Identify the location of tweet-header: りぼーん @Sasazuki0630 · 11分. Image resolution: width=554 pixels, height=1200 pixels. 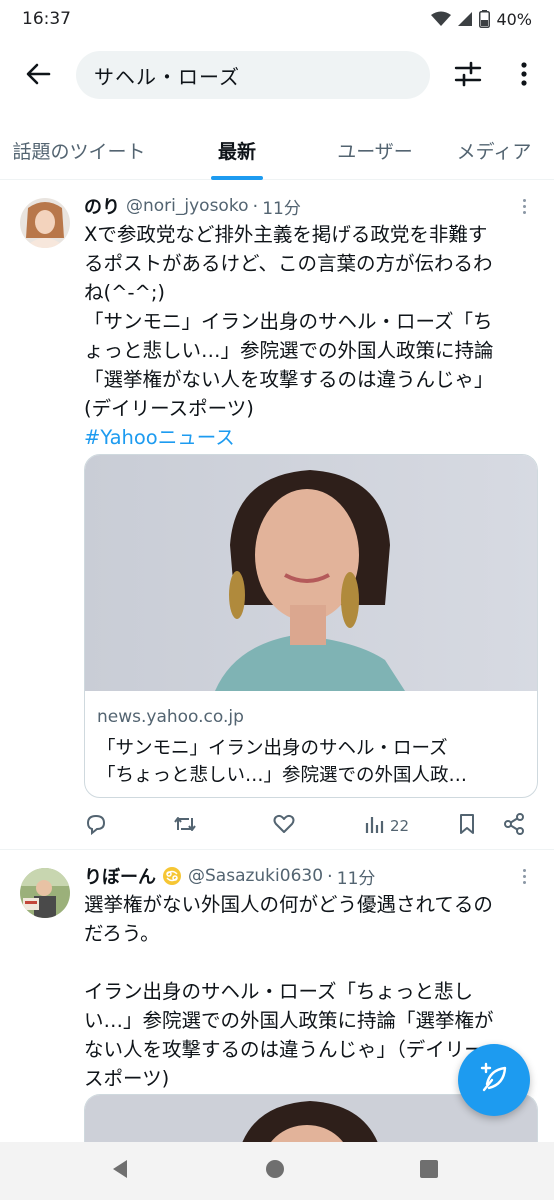
(310, 876).